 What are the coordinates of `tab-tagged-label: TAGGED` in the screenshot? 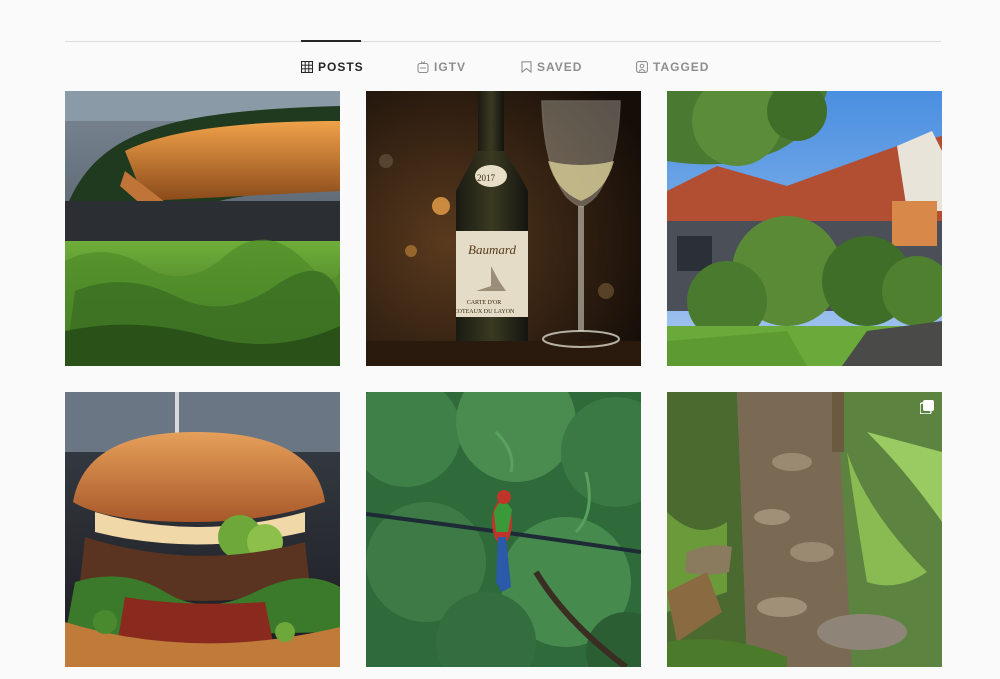 It's located at (681, 67).